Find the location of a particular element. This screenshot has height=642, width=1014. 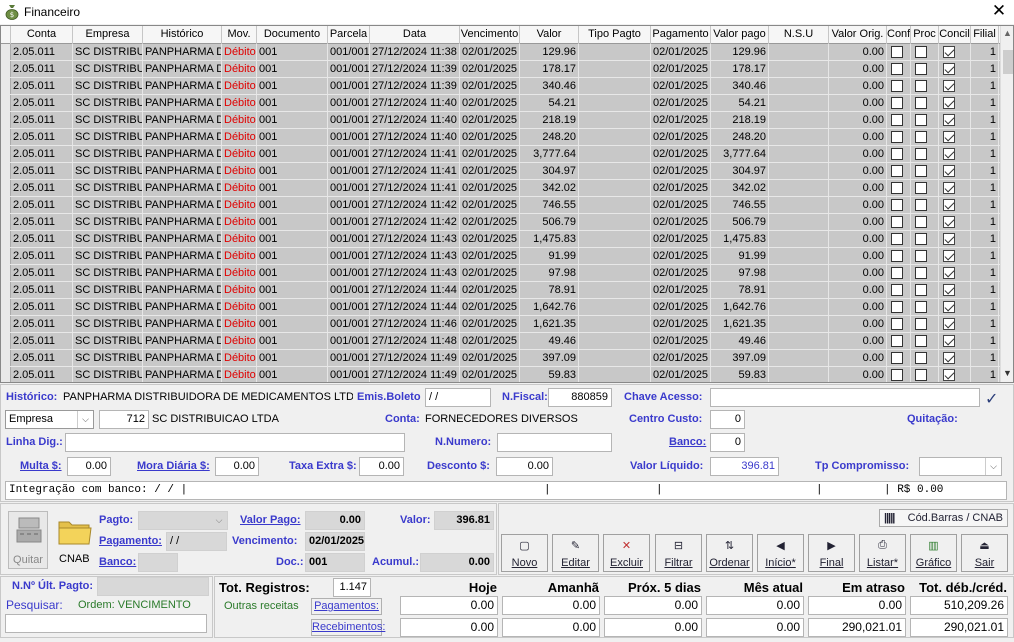

column-header-data: Data is located at coordinates (415, 35).